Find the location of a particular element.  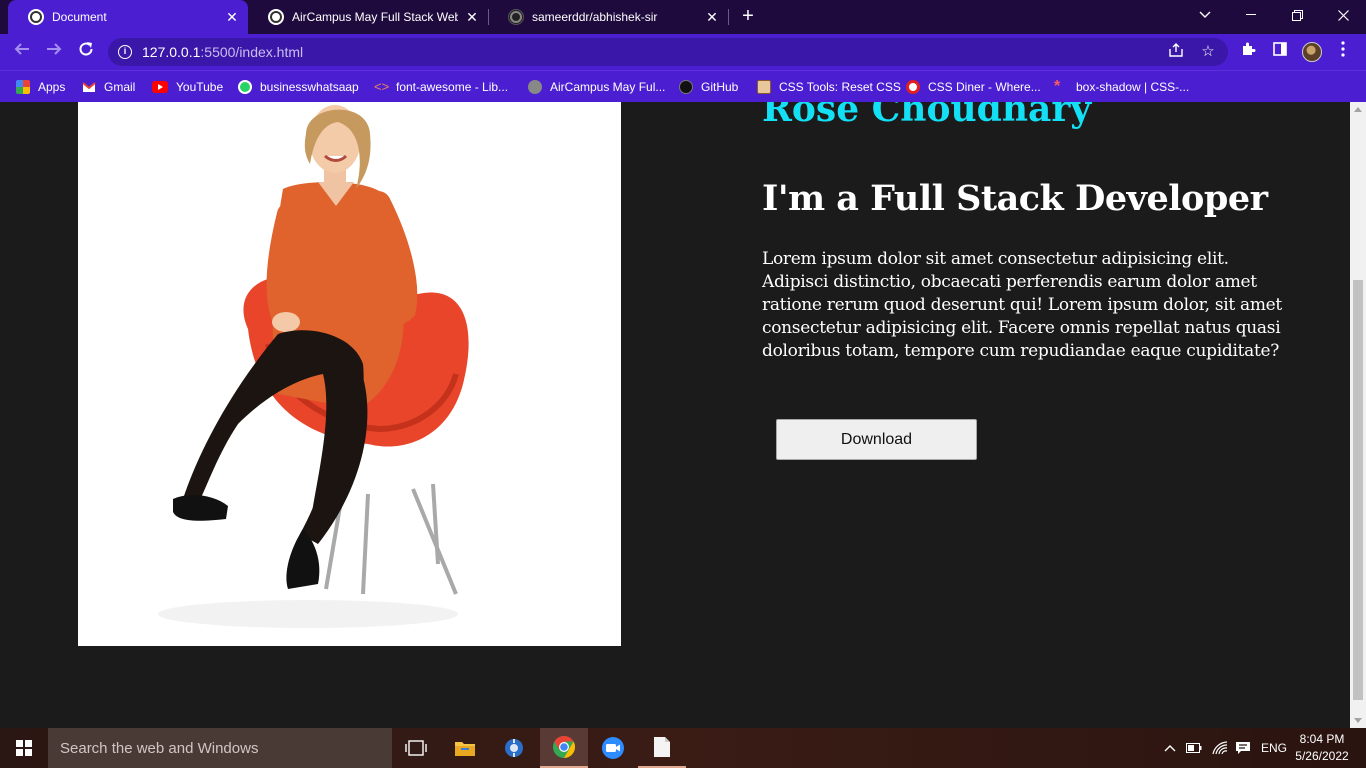

tab-github: sameerddr/abhishek-sir ✕ is located at coordinates (608, 17).